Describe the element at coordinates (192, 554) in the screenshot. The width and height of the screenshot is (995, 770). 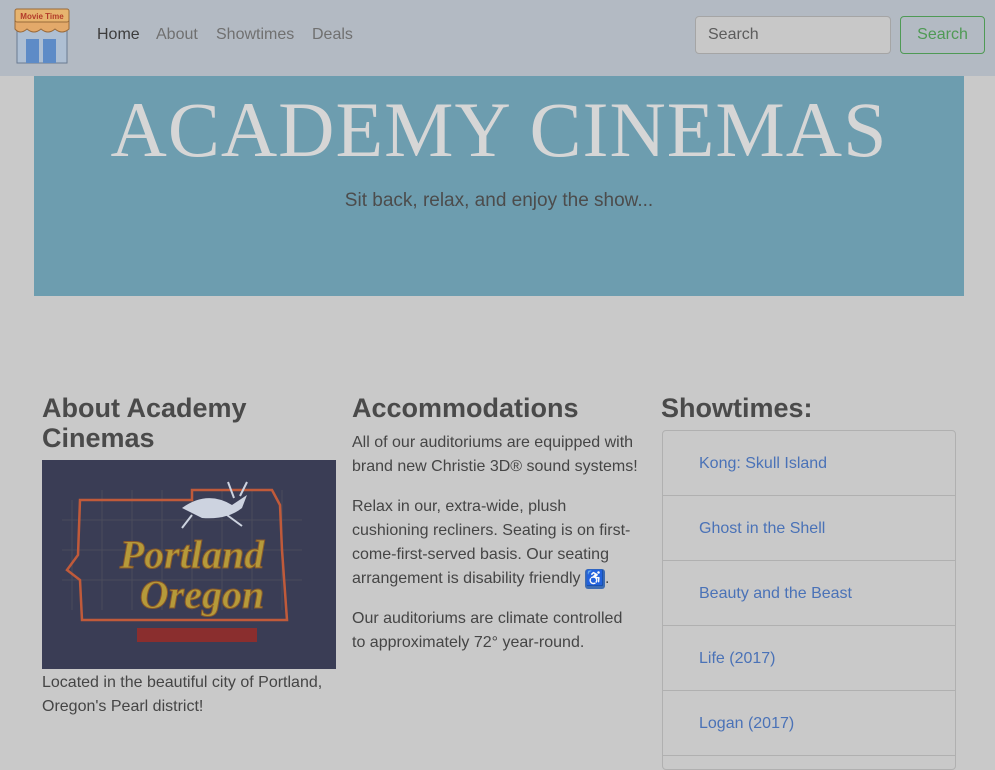
I see `sign-text-portland: Portland` at that location.